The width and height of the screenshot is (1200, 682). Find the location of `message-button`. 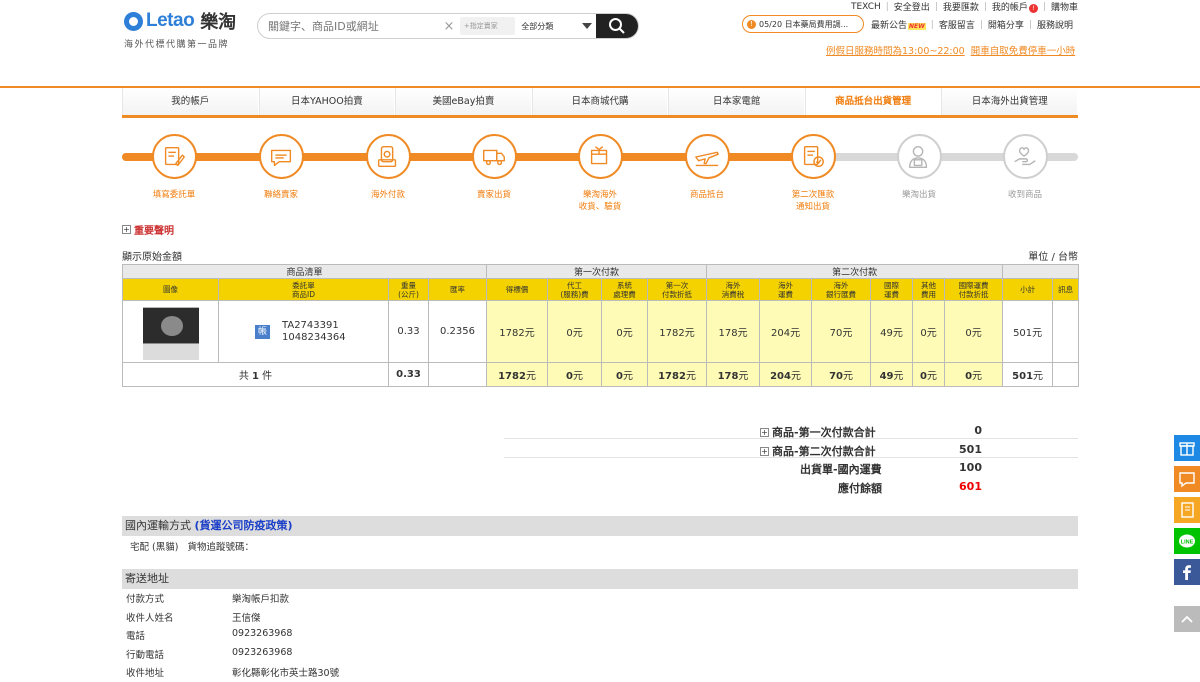

message-button is located at coordinates (1187, 479).